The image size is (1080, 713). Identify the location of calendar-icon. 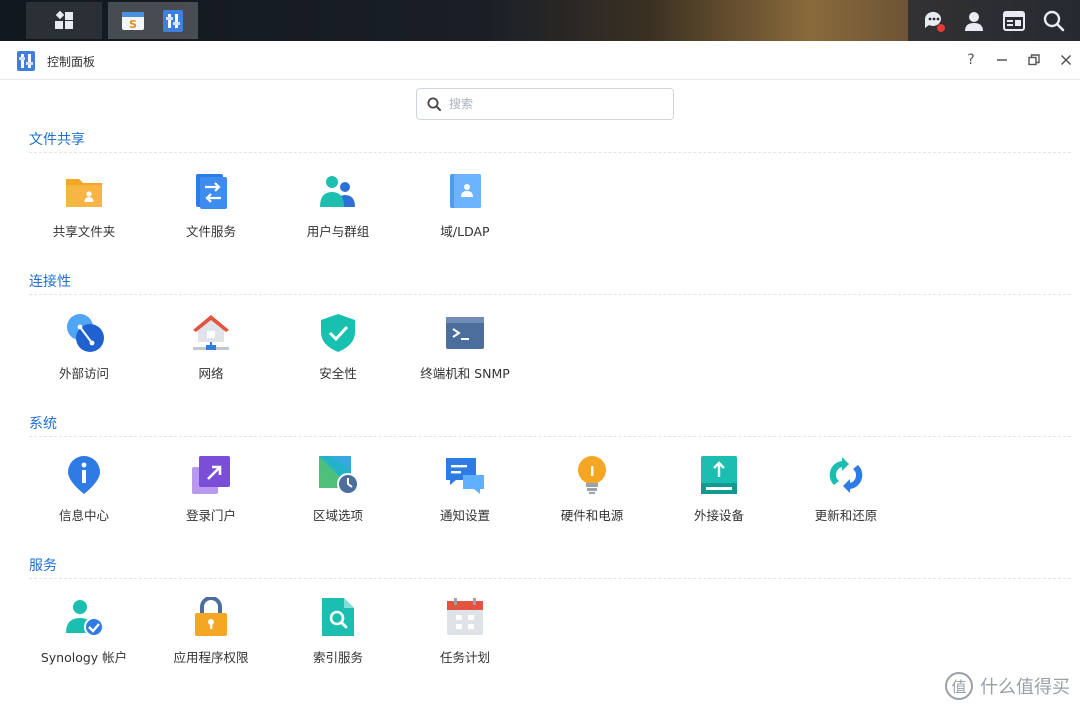
(465, 616).